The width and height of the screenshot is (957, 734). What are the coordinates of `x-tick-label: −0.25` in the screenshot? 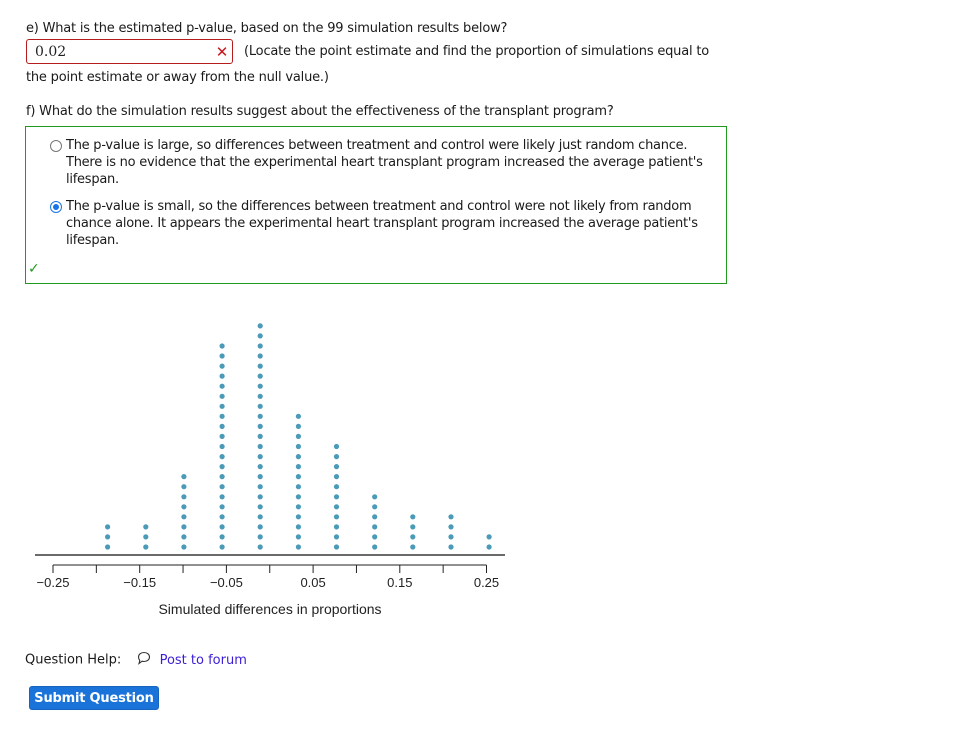 It's located at (53, 582).